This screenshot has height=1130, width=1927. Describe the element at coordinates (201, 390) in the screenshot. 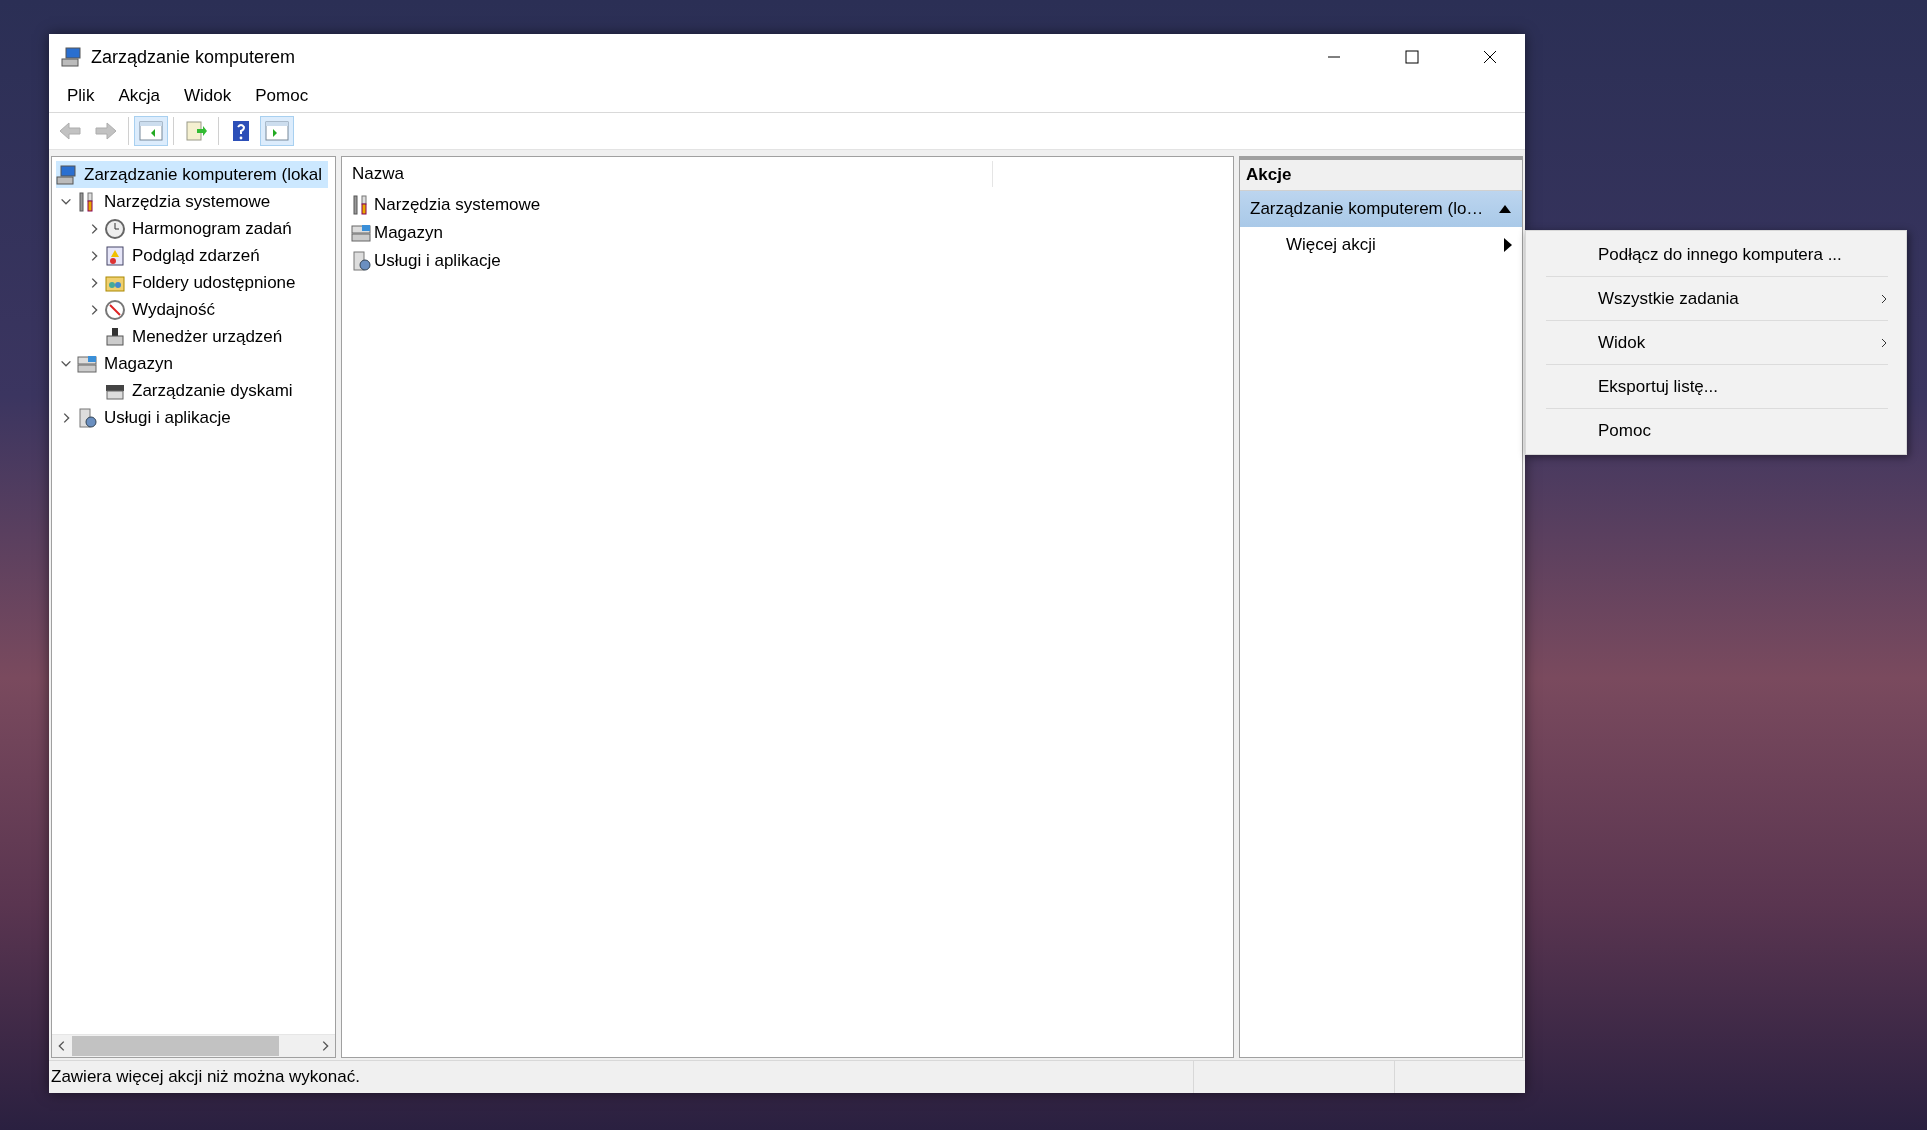

I see `tree-item: Zarządzanie dyskami` at that location.